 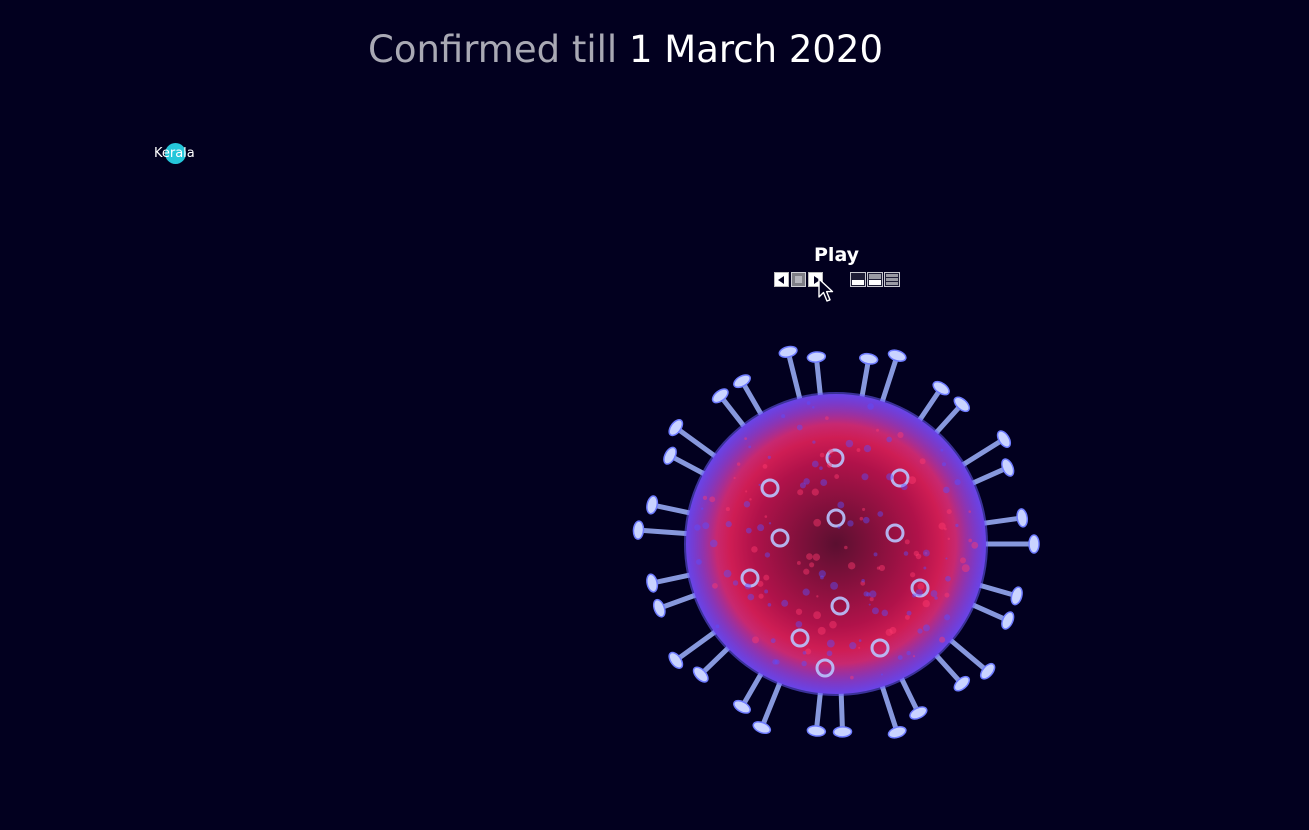 I want to click on mouse-cursor-icon, so click(x=827, y=291).